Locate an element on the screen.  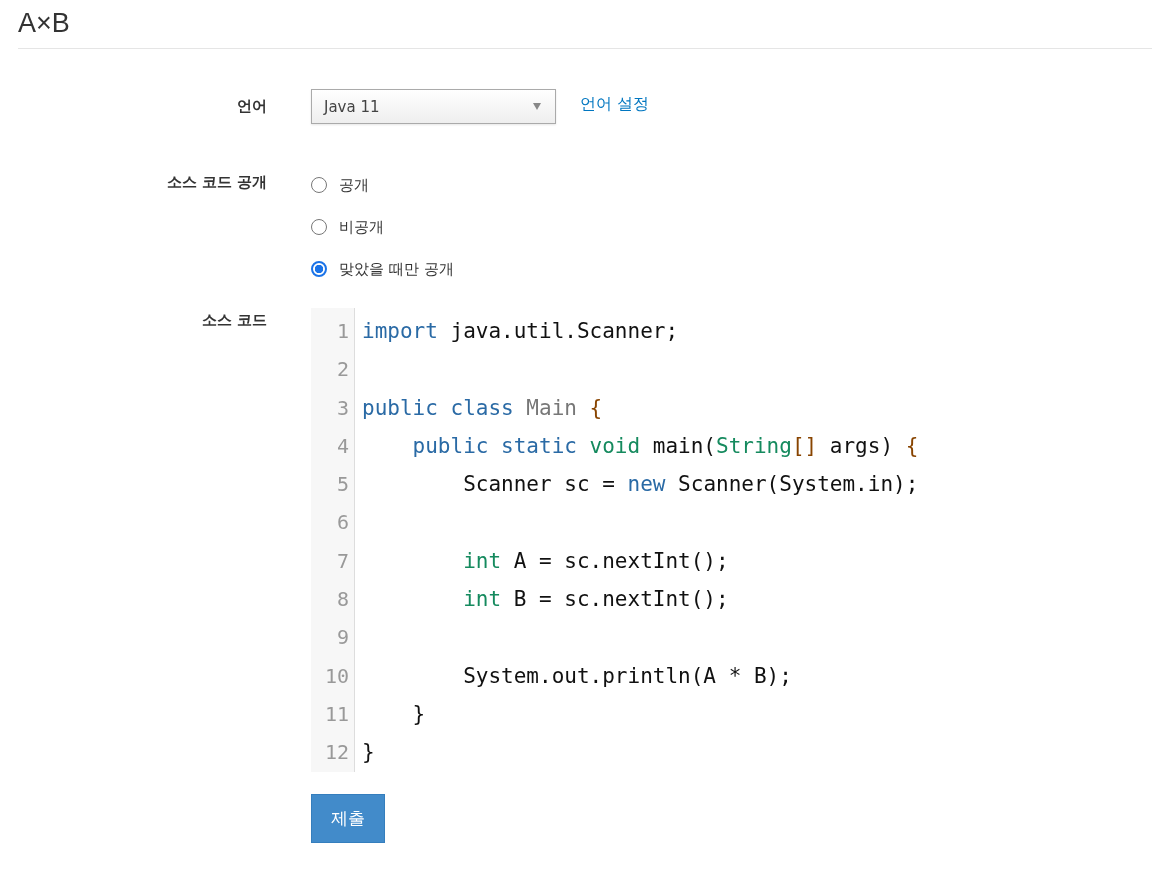
line-number: 7 is located at coordinates (342, 561).